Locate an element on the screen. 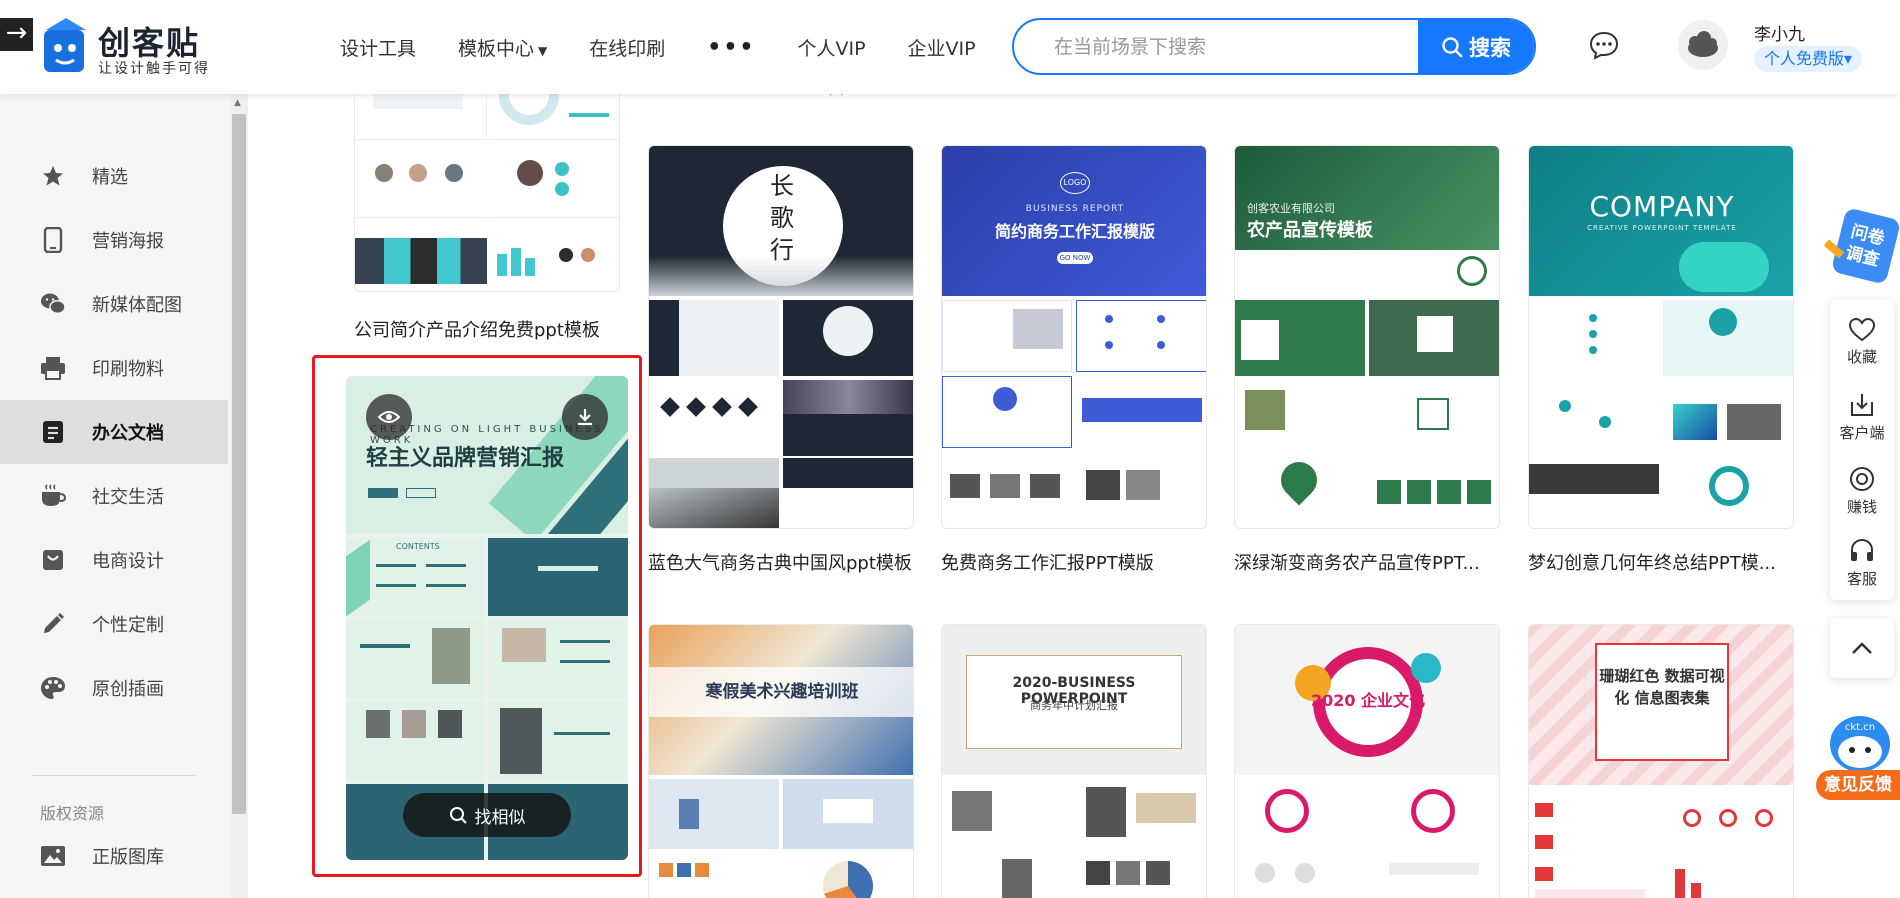 This screenshot has height=898, width=1900. thumb-heading: 轻主义品牌营销汇报 is located at coordinates (465, 458).